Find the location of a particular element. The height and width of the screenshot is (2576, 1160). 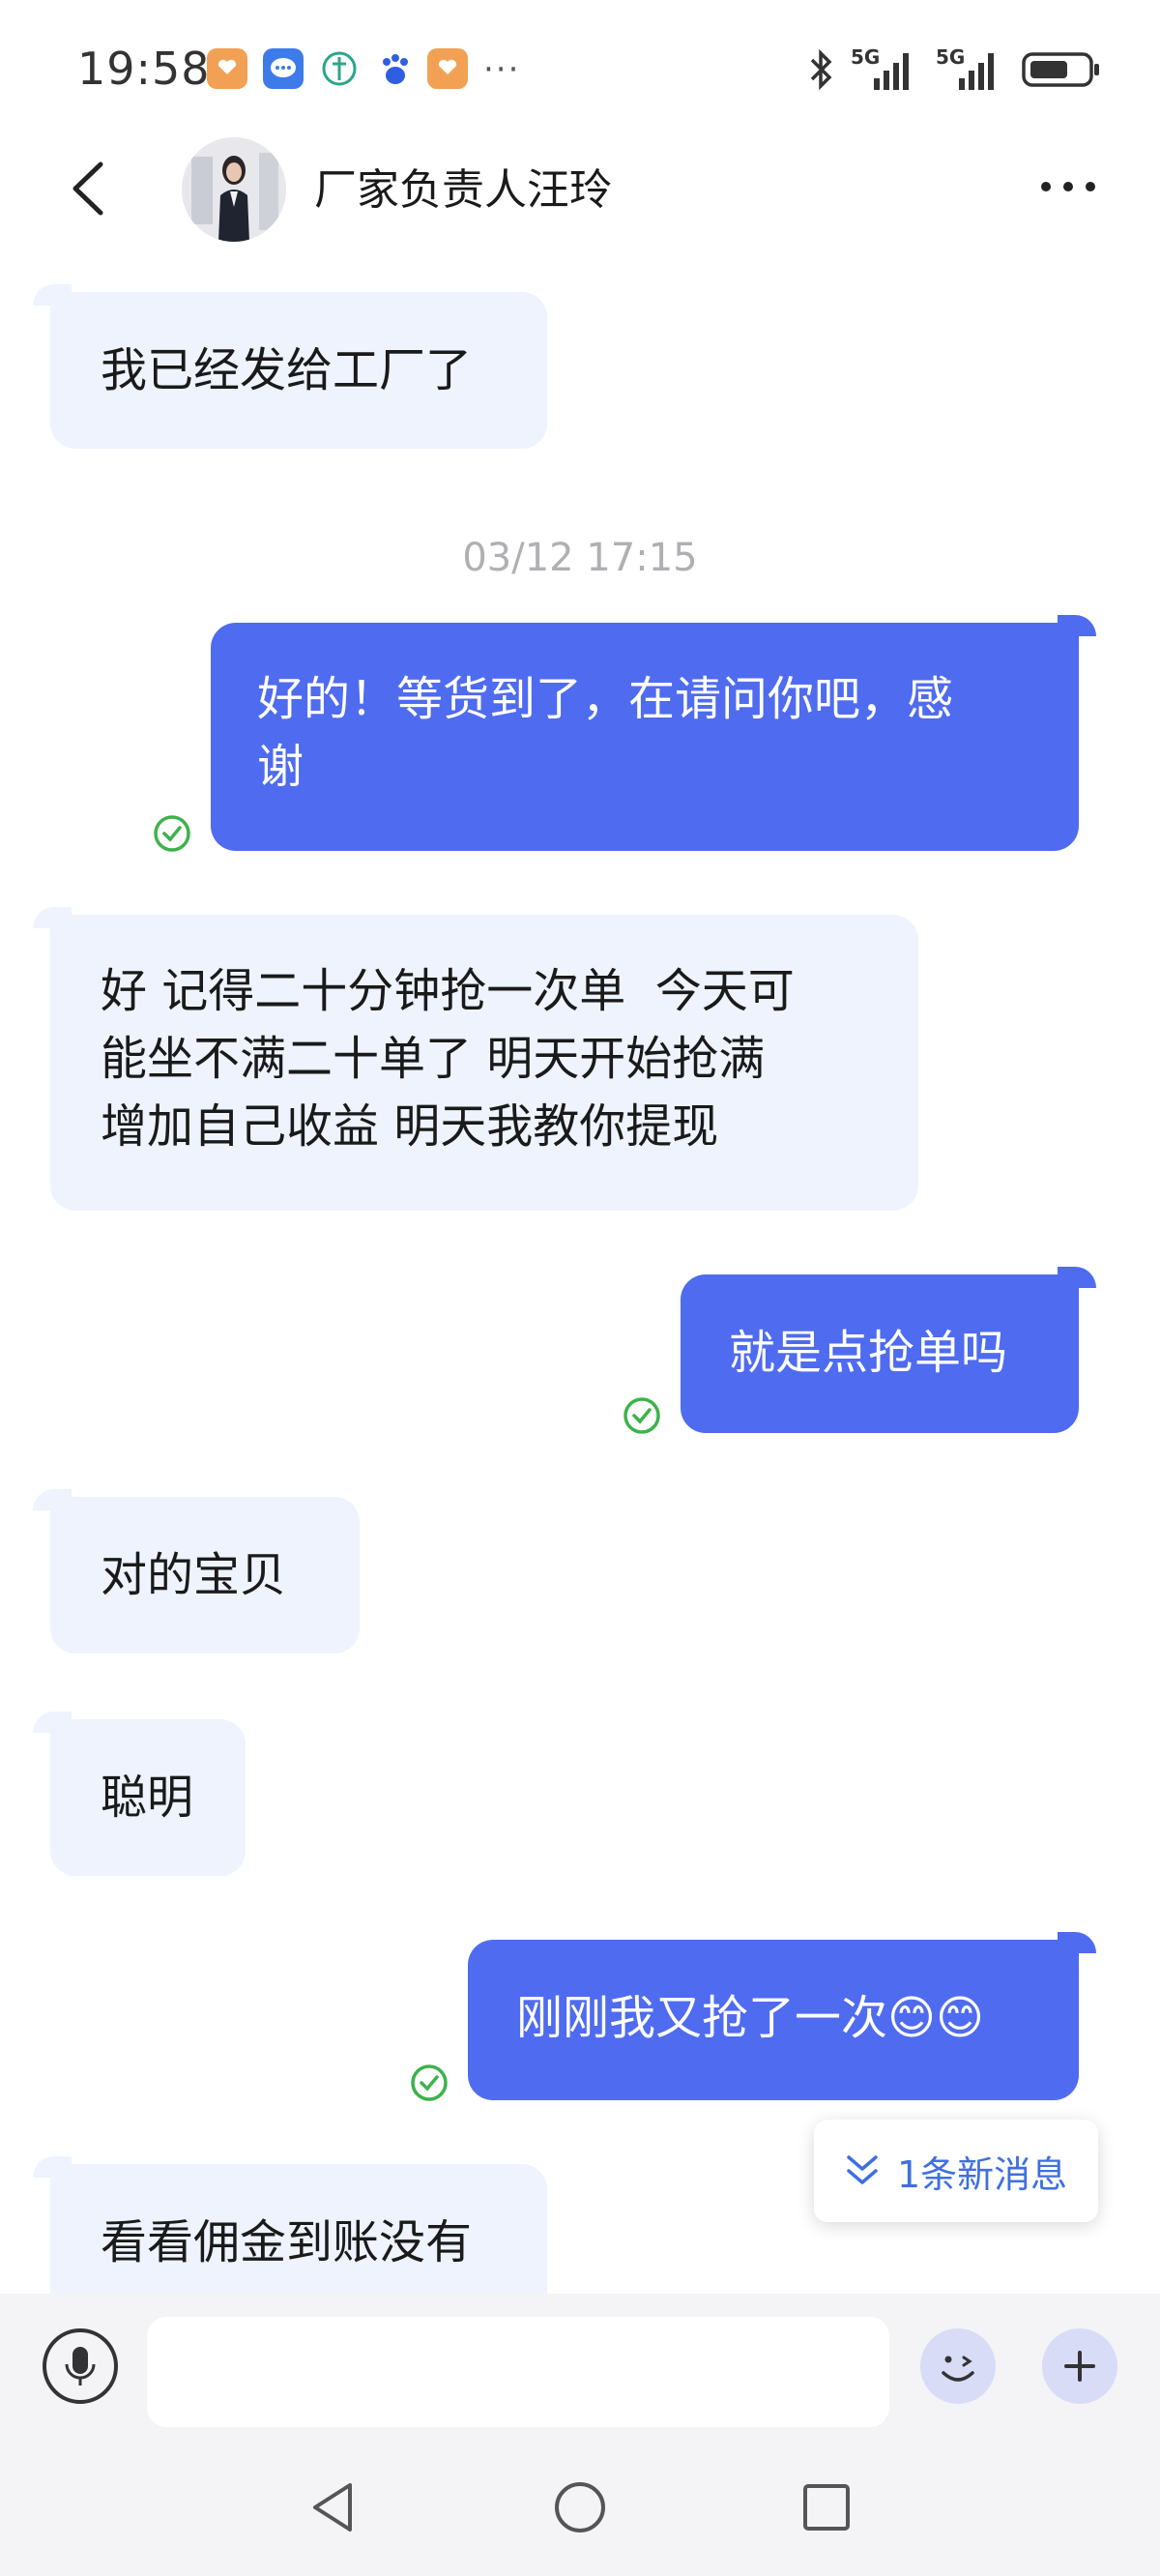

nav-recents-button is located at coordinates (827, 2507).